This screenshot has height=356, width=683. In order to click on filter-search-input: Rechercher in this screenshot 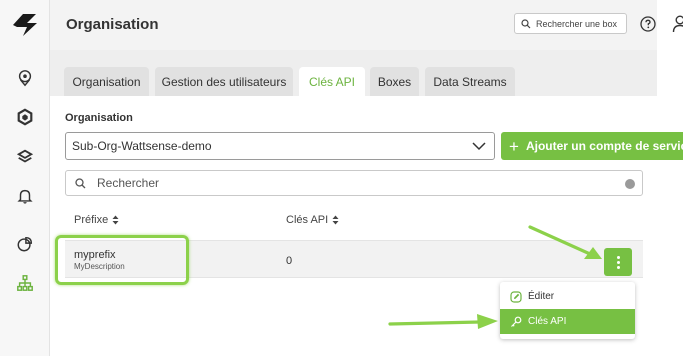, I will do `click(354, 183)`.